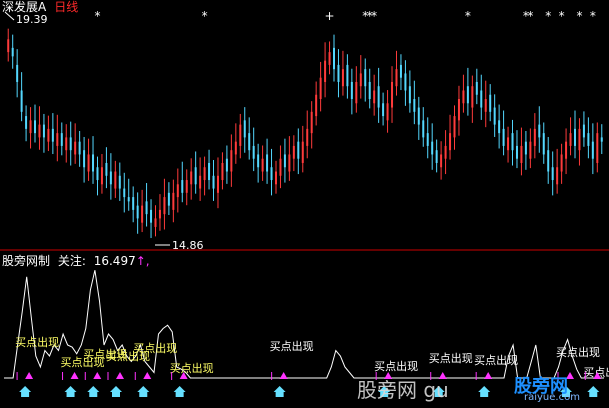 The height and width of the screenshot is (408, 609). What do you see at coordinates (40, 7) in the screenshot?
I see `chart-title: 深发展A 日线` at bounding box center [40, 7].